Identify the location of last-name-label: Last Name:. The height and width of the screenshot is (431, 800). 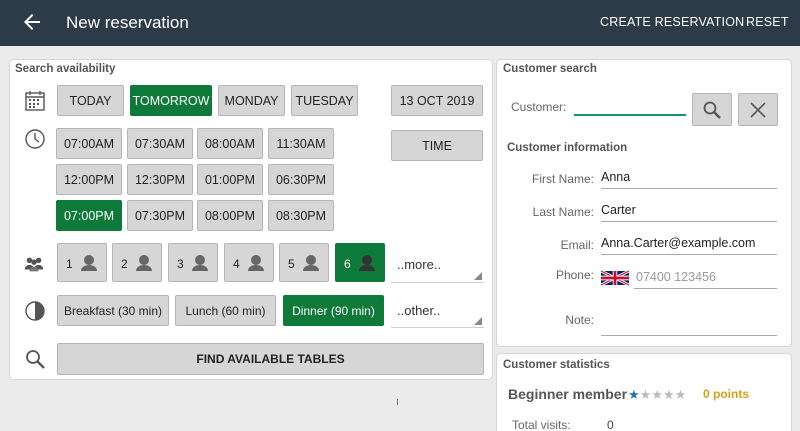
(563, 212).